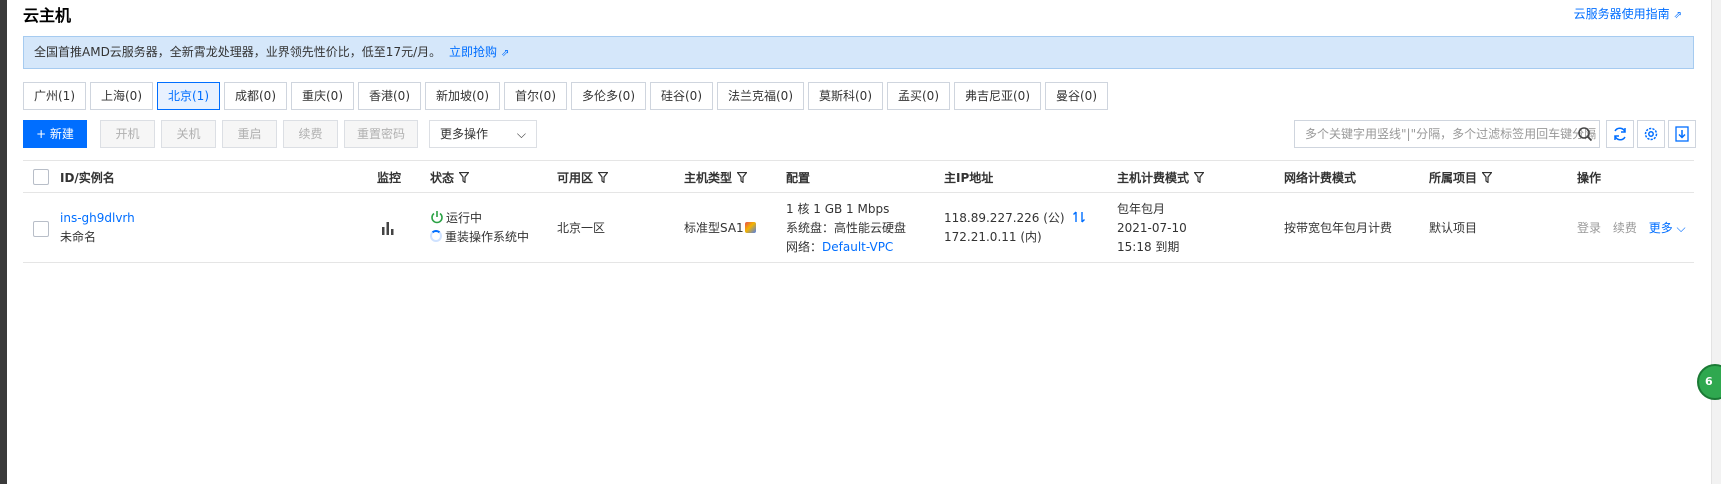 The width and height of the screenshot is (1721, 484). I want to click on more-actions-label: 更多操作, so click(464, 134).